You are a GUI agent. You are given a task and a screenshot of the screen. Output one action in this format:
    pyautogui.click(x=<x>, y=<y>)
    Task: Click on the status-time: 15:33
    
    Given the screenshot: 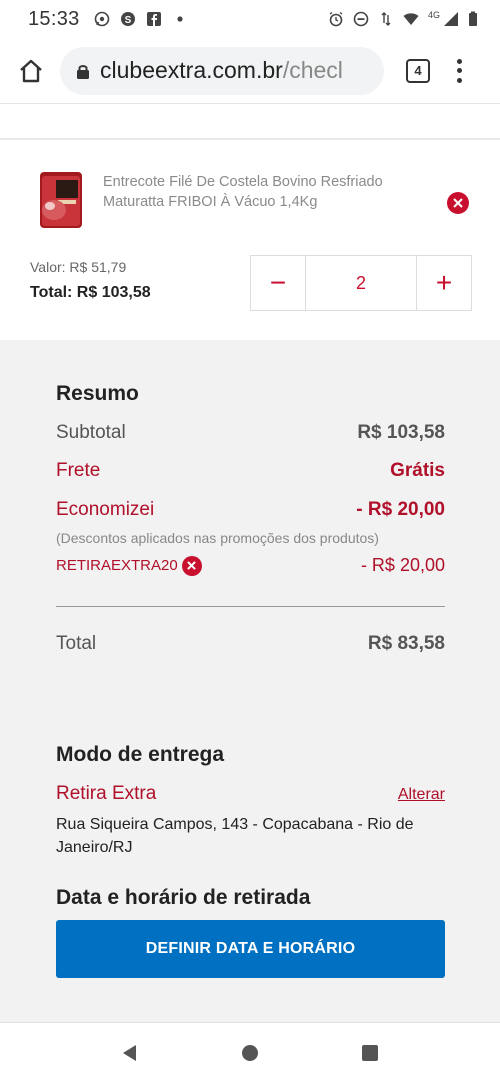 What is the action you would take?
    pyautogui.click(x=54, y=18)
    